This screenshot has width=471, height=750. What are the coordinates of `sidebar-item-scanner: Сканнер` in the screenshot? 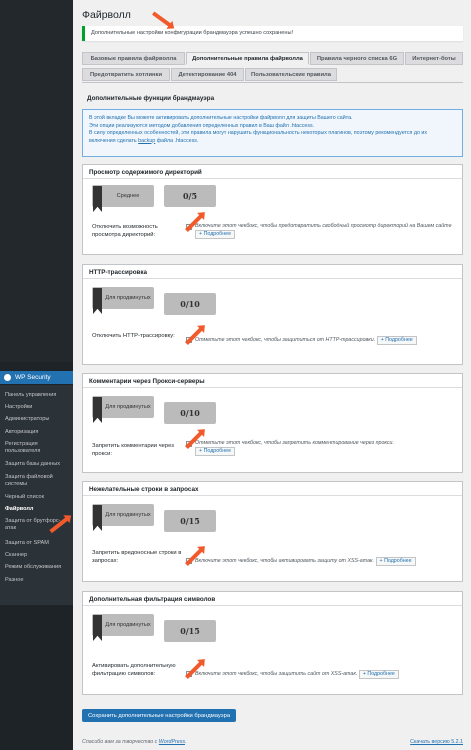 It's located at (38, 555).